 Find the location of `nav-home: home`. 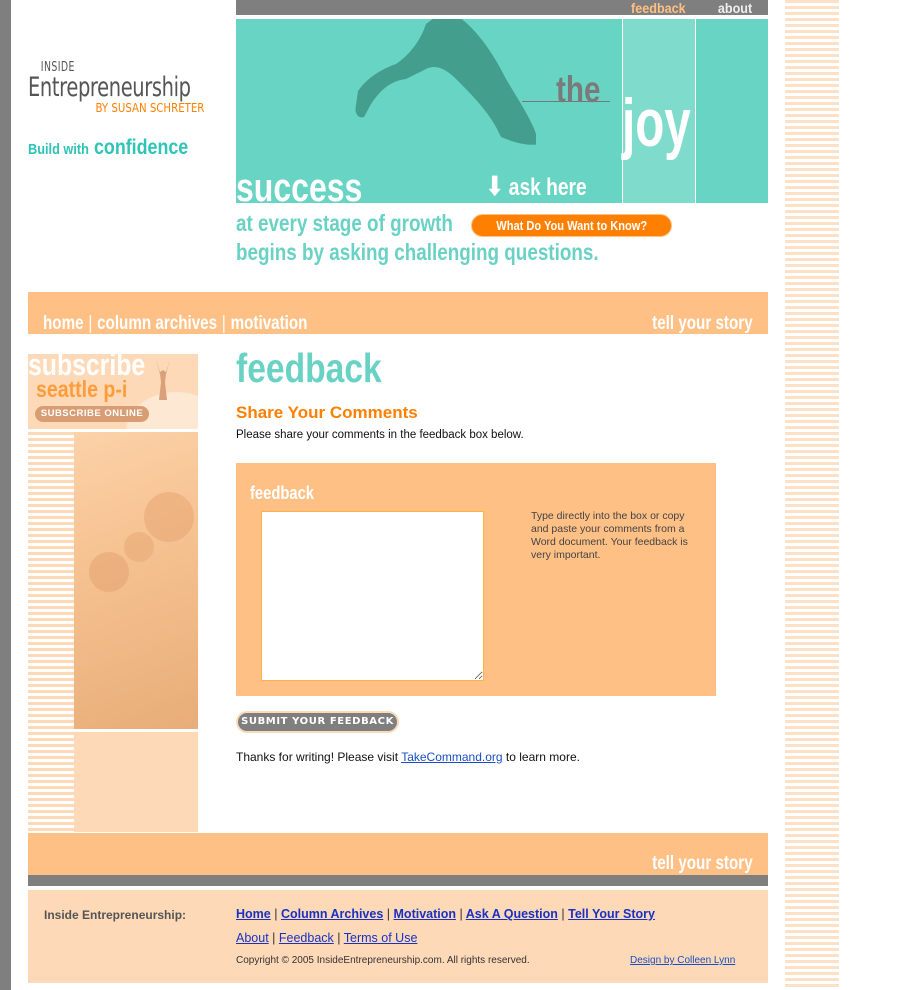

nav-home: home is located at coordinates (63, 323).